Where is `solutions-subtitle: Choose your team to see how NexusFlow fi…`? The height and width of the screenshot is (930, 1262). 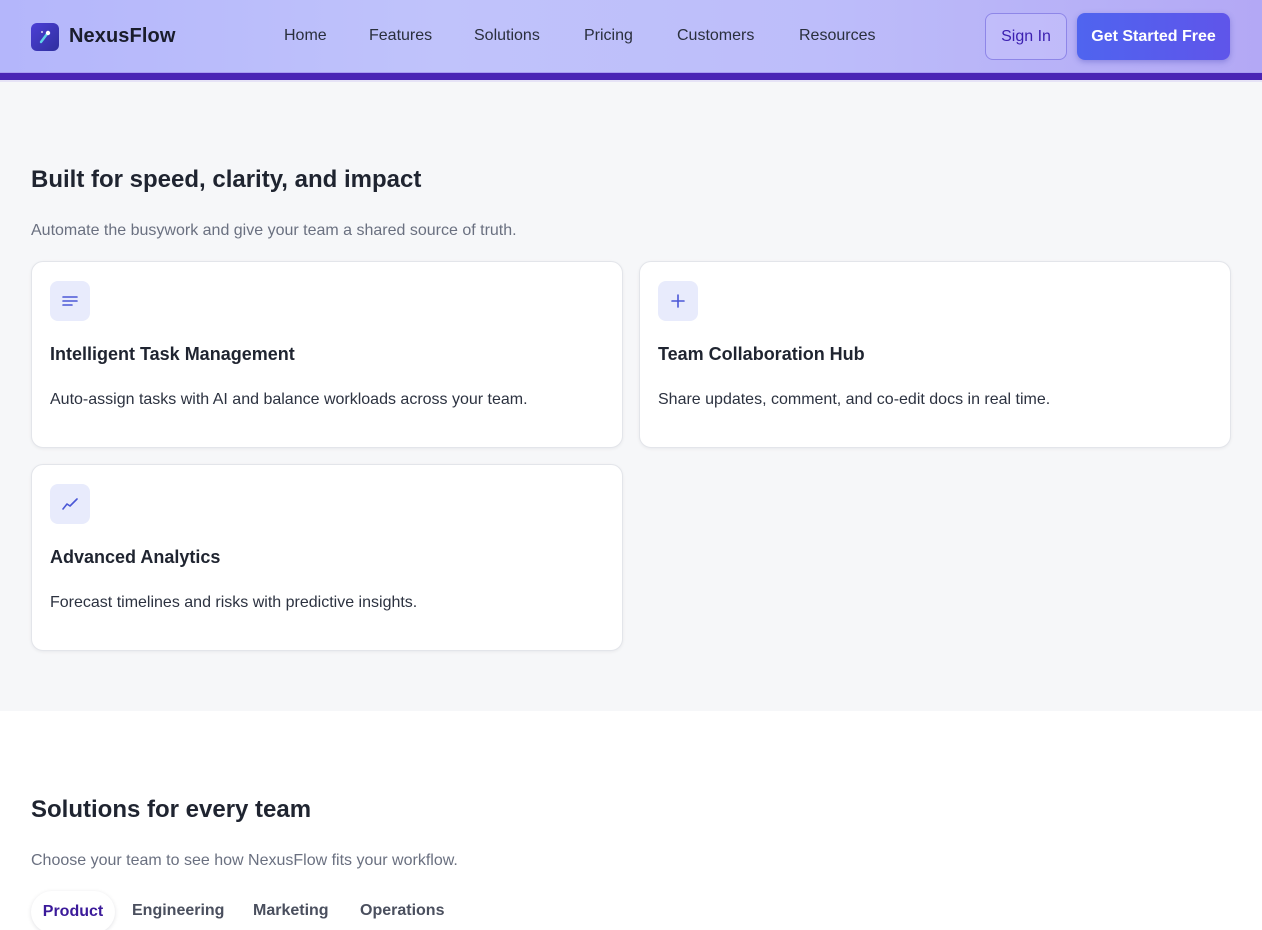 solutions-subtitle: Choose your team to see how NexusFlow fi… is located at coordinates (244, 860).